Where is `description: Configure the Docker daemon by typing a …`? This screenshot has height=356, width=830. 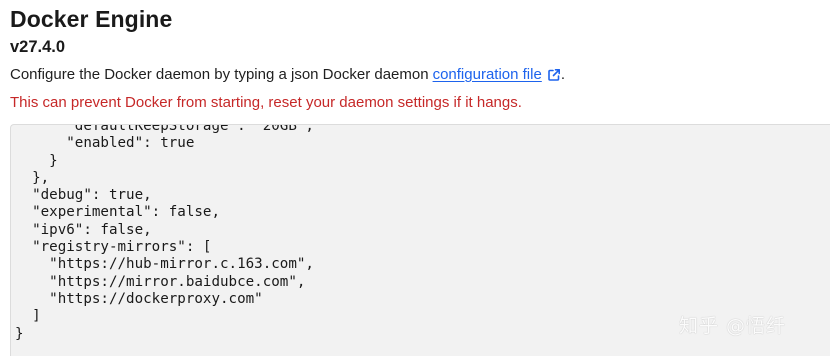
description: Configure the Docker daemon by typing a … is located at coordinates (287, 74).